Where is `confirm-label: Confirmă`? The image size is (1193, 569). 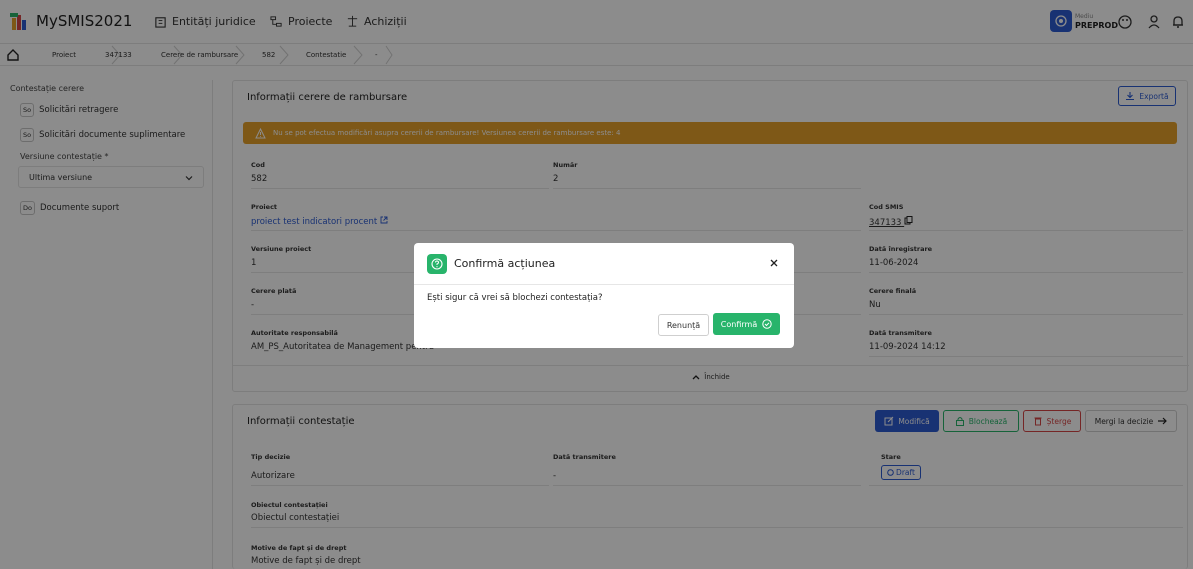 confirm-label: Confirmă is located at coordinates (739, 324).